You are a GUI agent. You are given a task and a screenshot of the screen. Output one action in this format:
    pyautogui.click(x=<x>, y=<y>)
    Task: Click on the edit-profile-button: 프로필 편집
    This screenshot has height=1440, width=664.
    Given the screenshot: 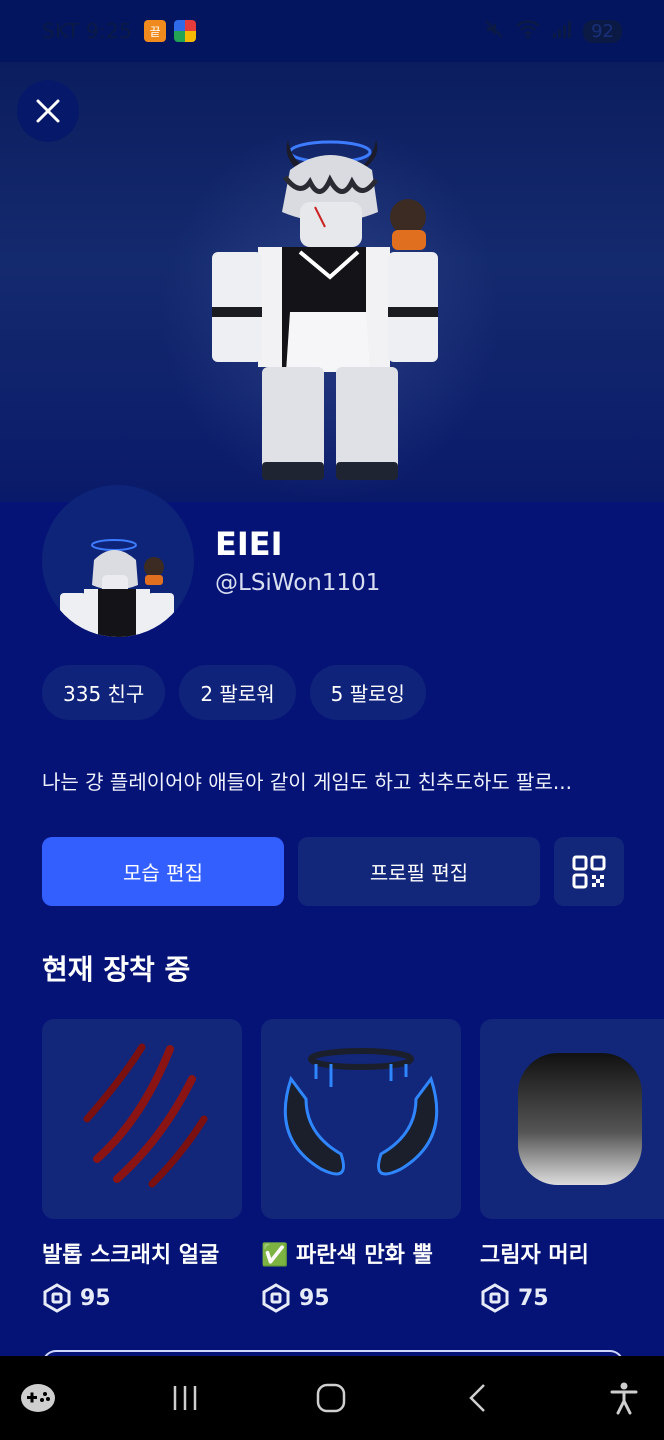 What is the action you would take?
    pyautogui.click(x=419, y=871)
    